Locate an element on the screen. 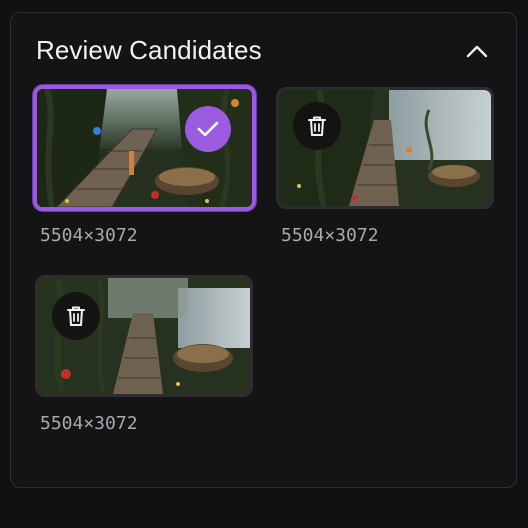  checkmark-icon is located at coordinates (208, 129).